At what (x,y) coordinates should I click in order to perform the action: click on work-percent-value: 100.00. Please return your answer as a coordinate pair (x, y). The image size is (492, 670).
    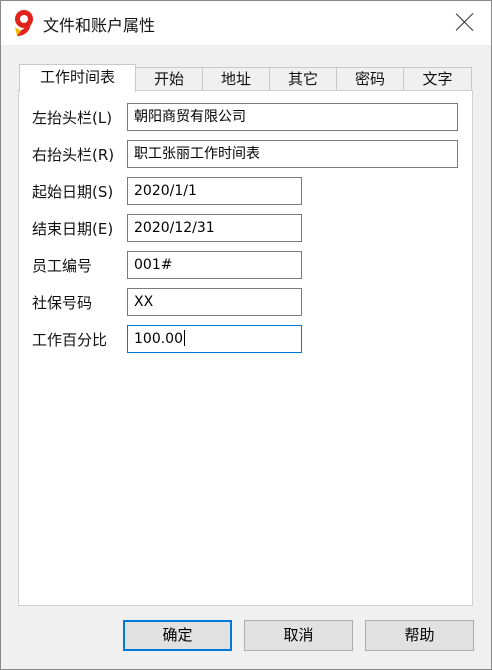
    Looking at the image, I should click on (158, 339).